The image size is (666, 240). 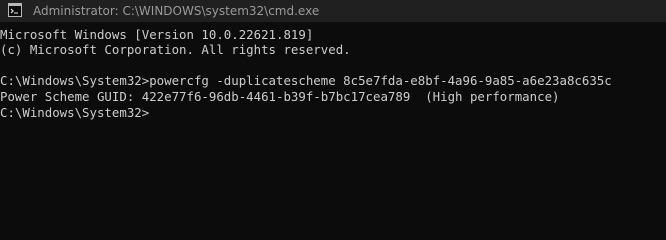 I want to click on cmd-icon, so click(x=15, y=10).